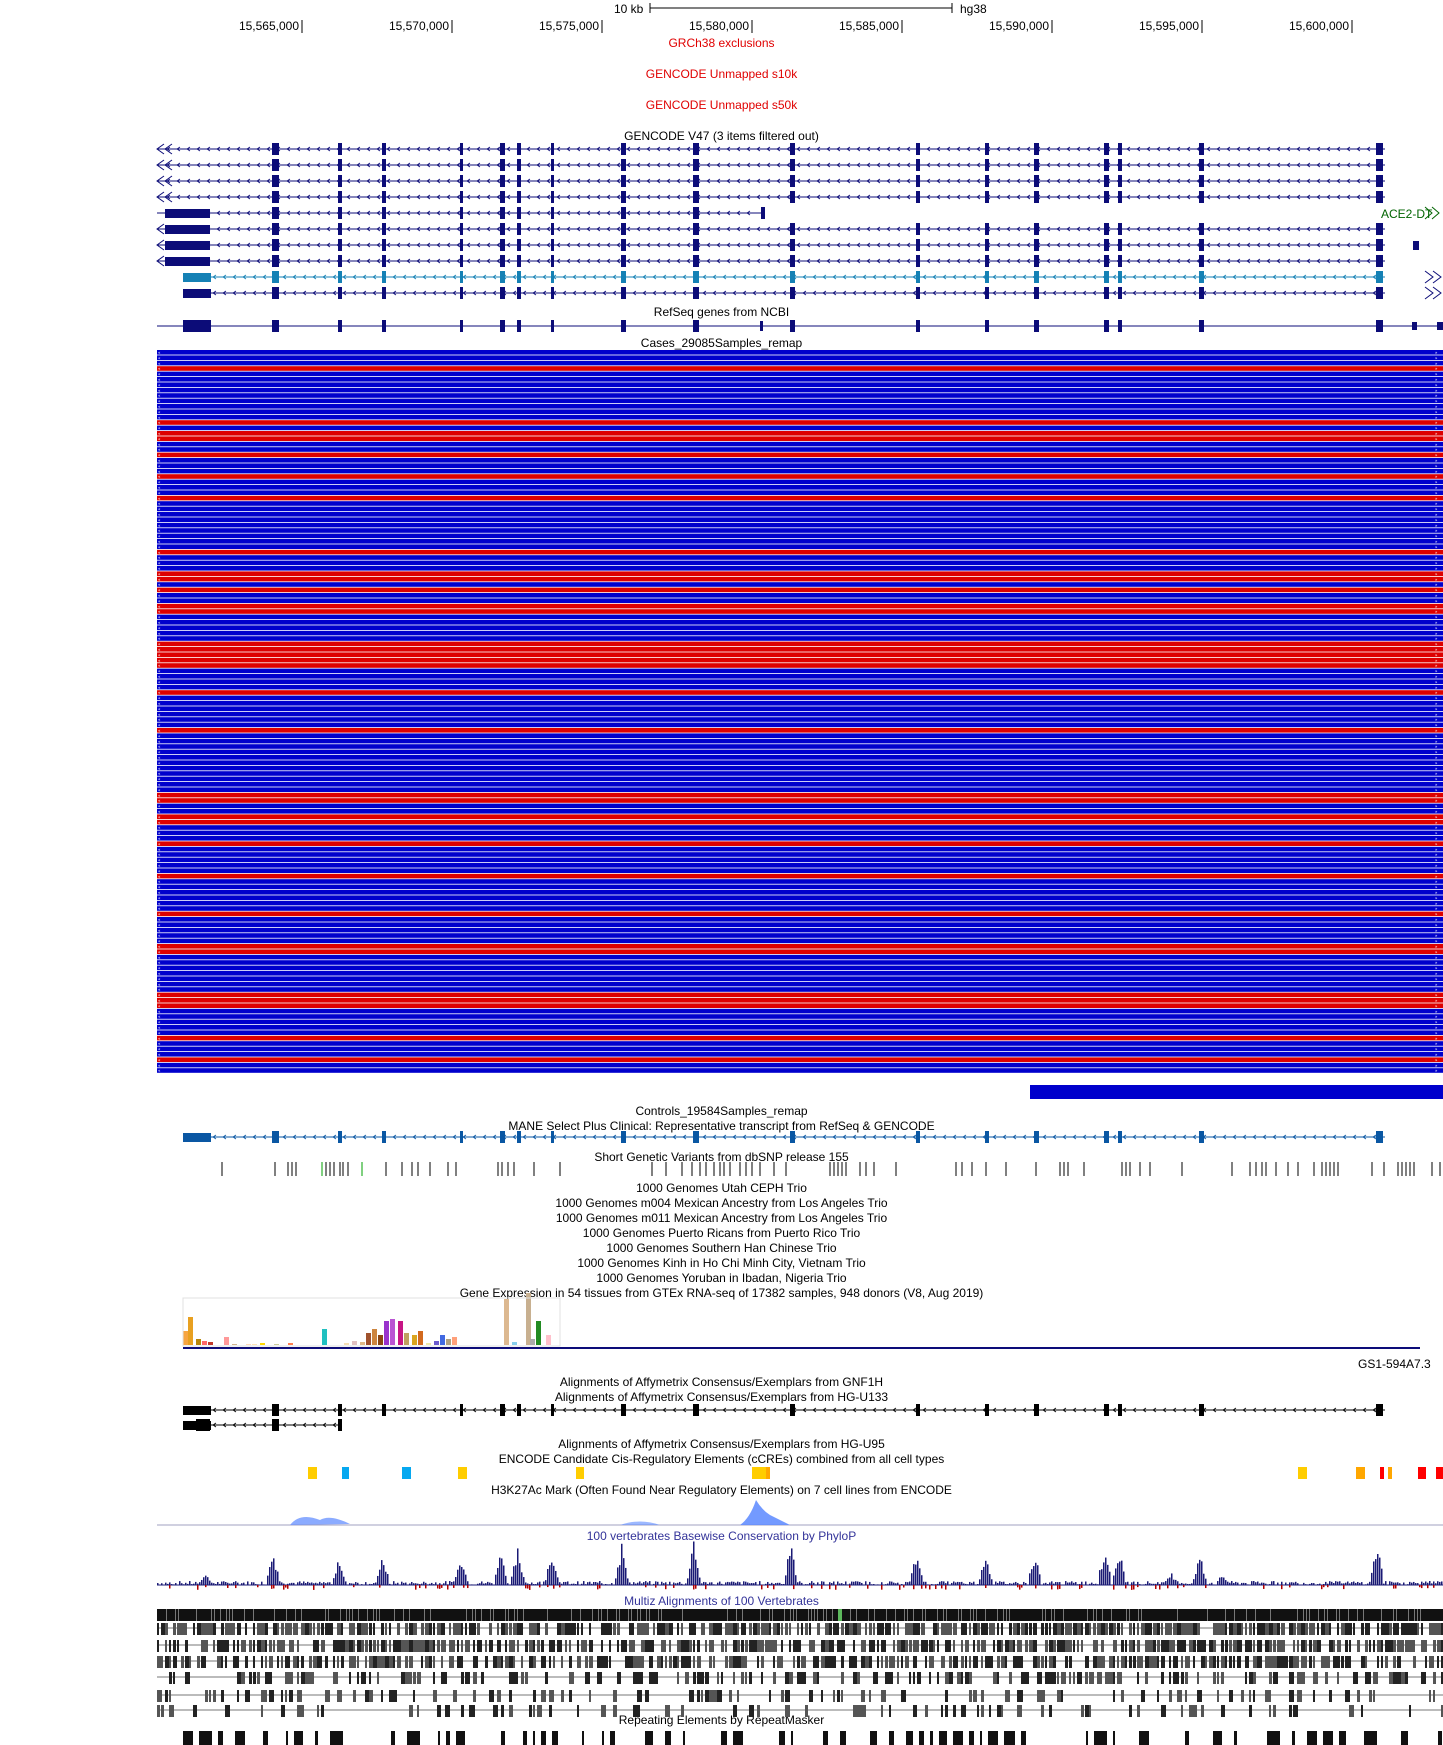  Describe the element at coordinates (187, 229) in the screenshot. I see `utr-block` at that location.